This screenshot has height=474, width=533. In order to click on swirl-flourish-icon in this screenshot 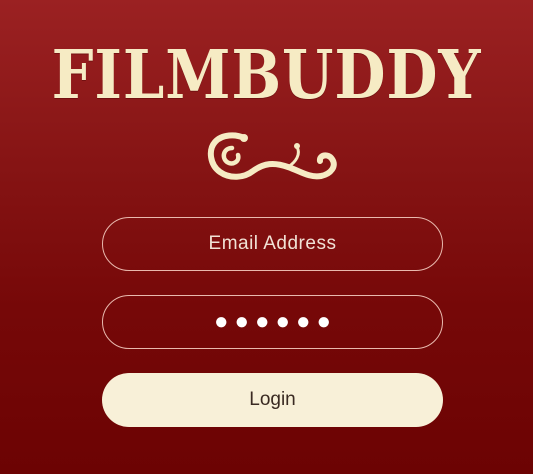, I will do `click(272, 156)`.